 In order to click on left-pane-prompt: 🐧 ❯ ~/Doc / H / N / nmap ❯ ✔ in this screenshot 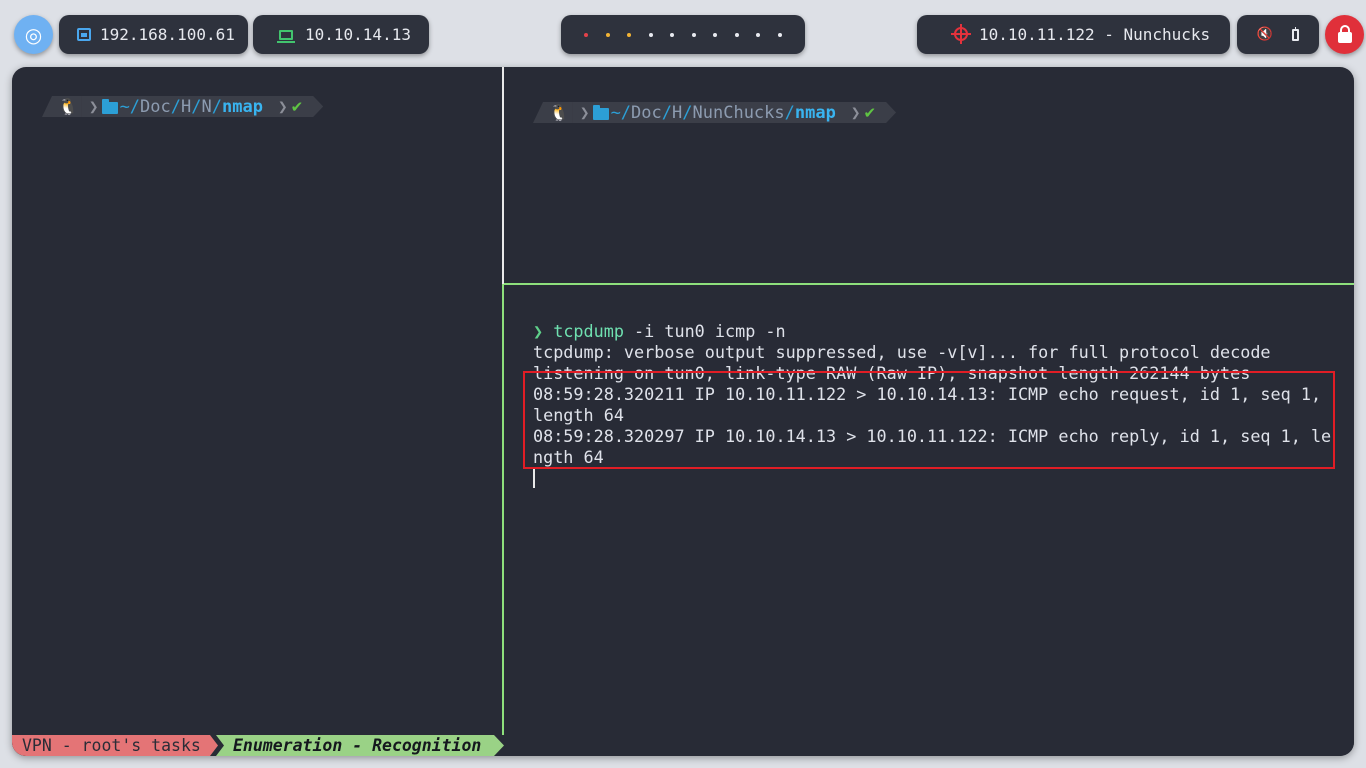, I will do `click(182, 106)`.